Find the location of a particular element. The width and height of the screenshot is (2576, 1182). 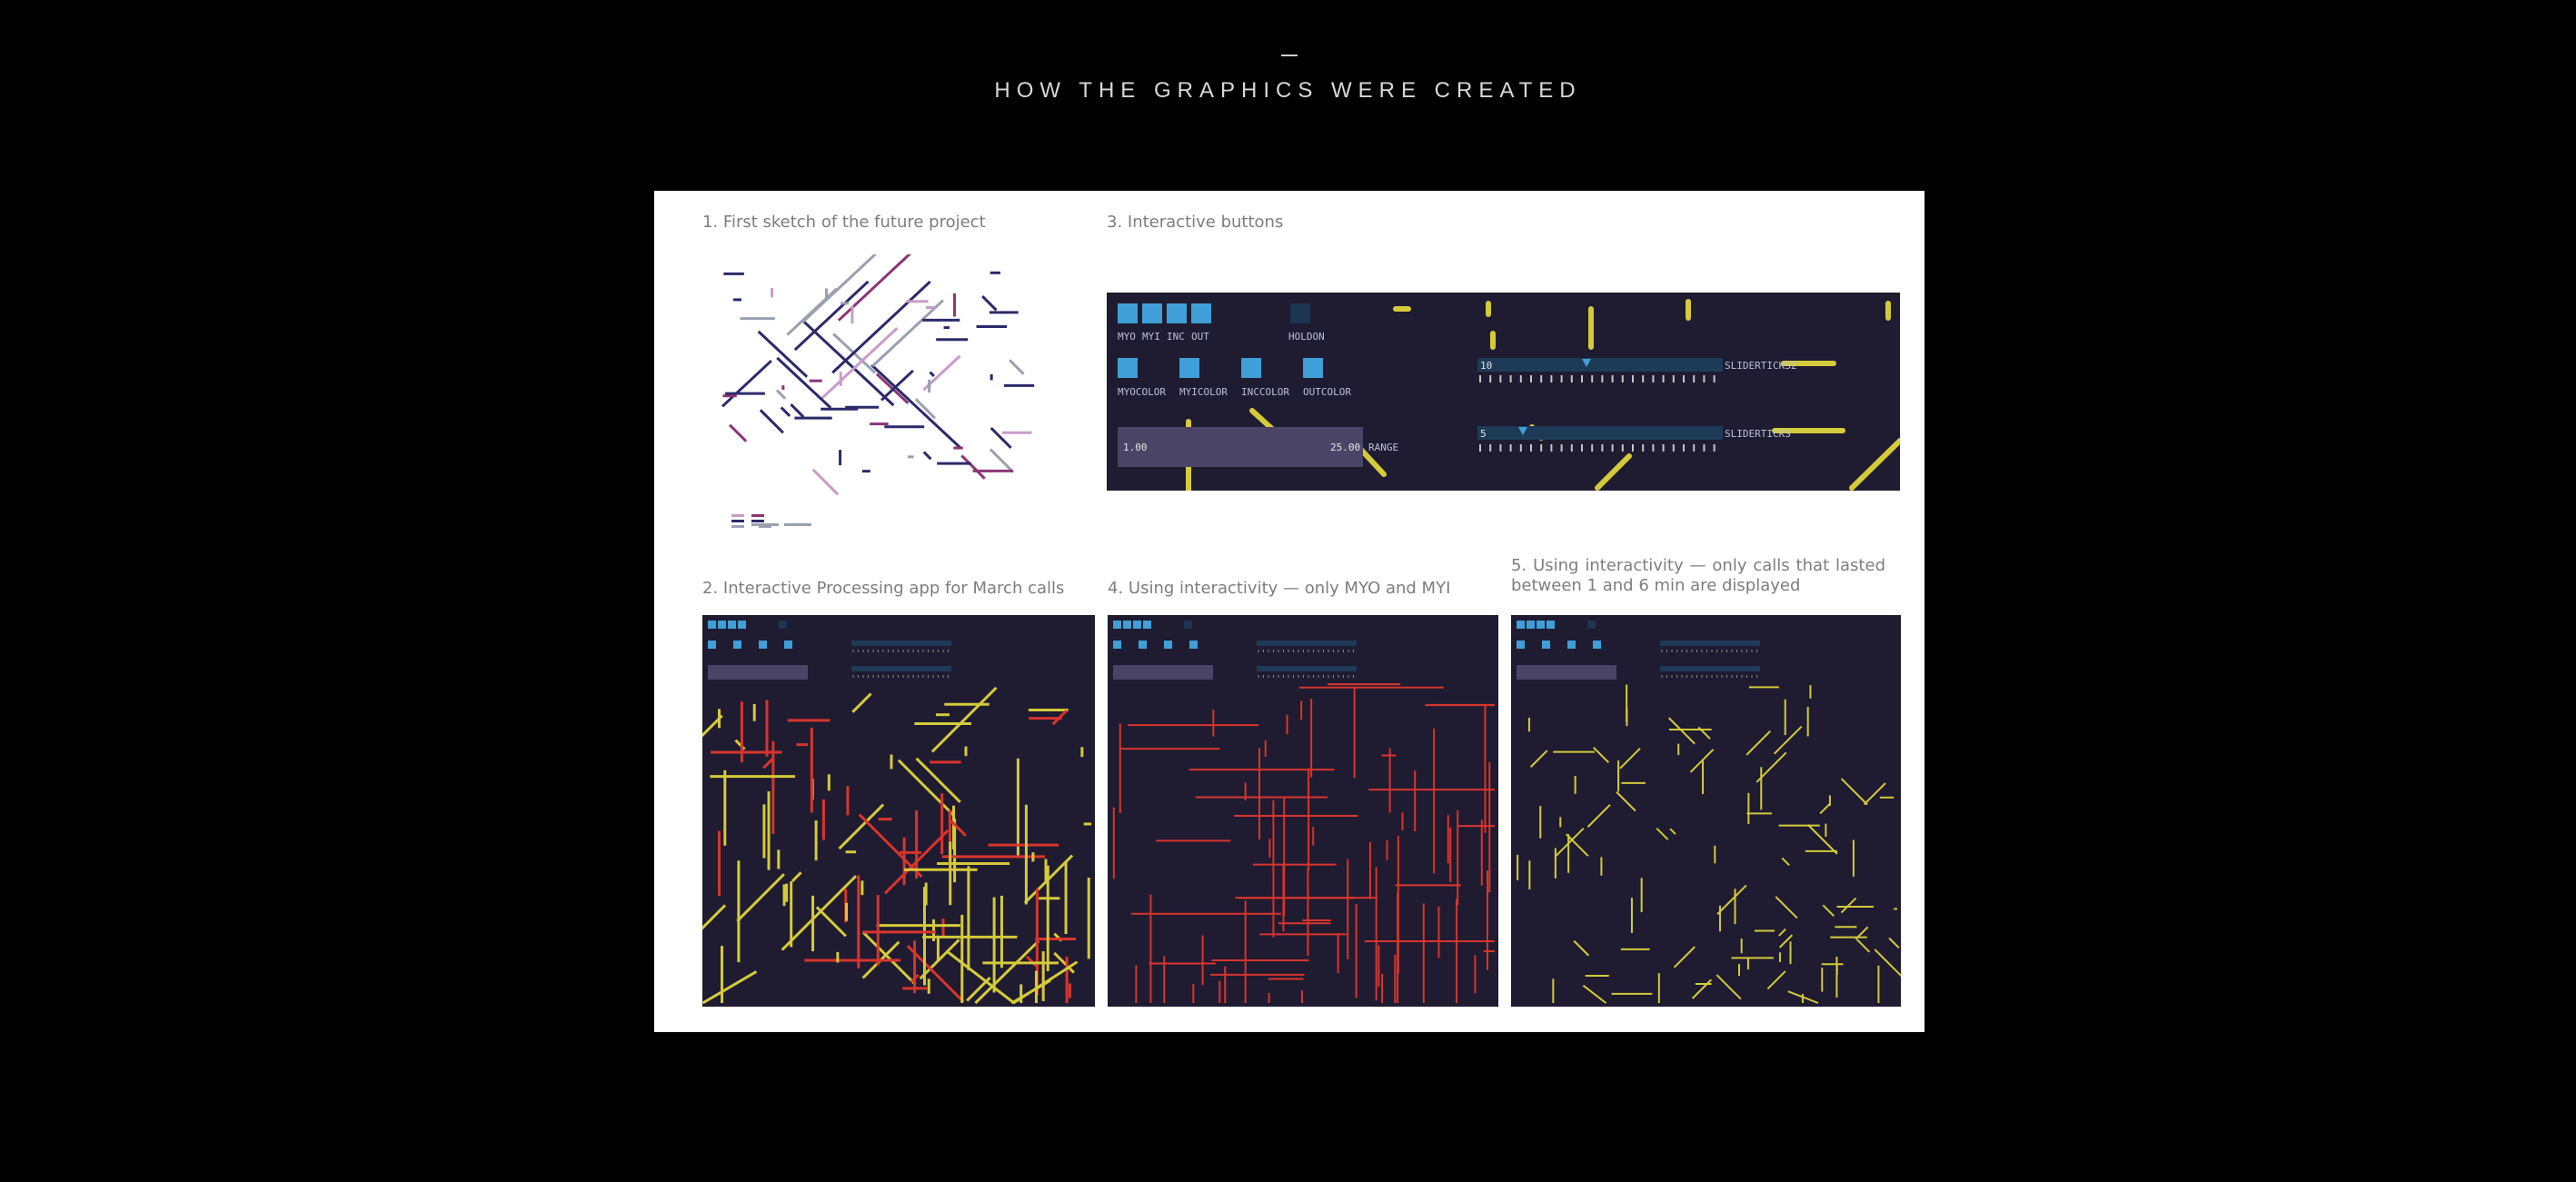

outcolor-button is located at coordinates (1313, 368).